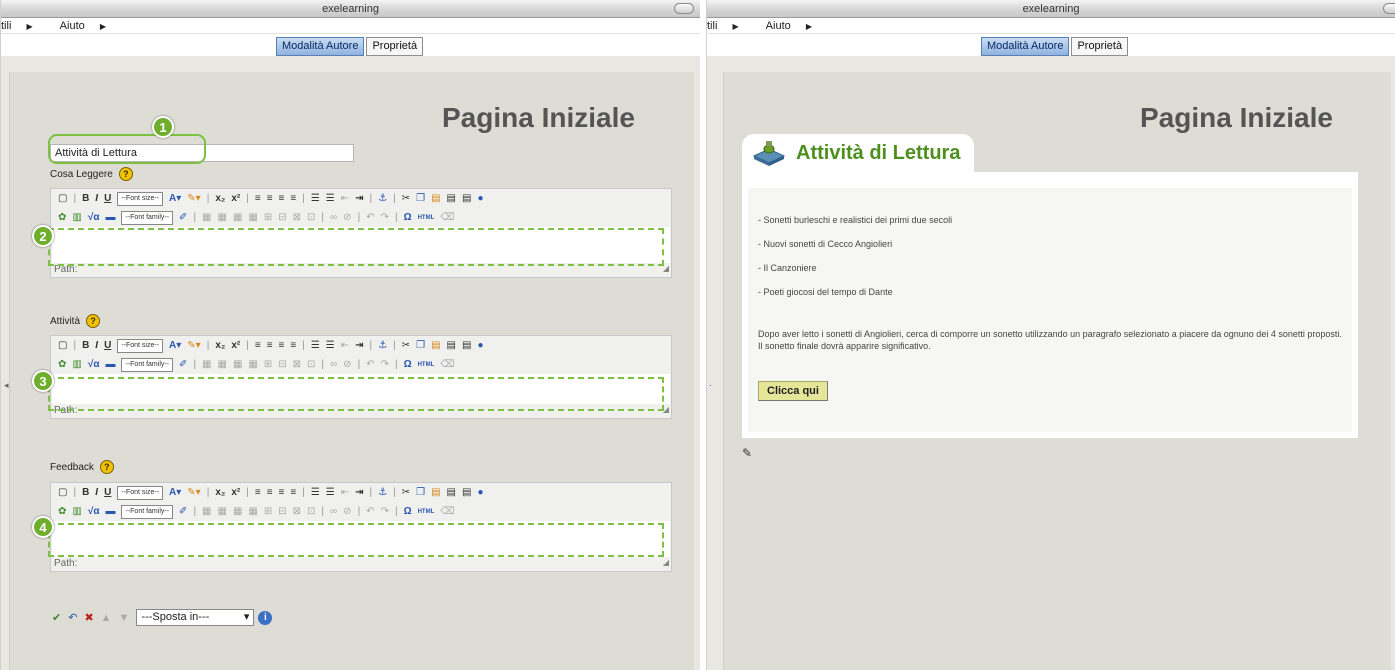  Describe the element at coordinates (237, 511) in the screenshot. I see `row-props-icon: ▦` at that location.